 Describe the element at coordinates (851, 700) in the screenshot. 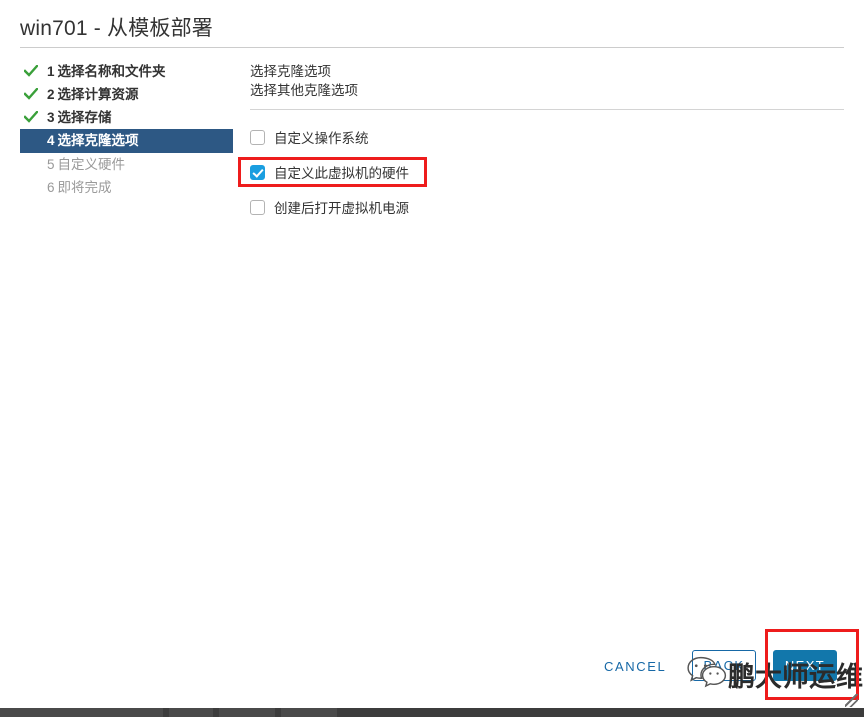

I see `resize-grip-icon` at that location.